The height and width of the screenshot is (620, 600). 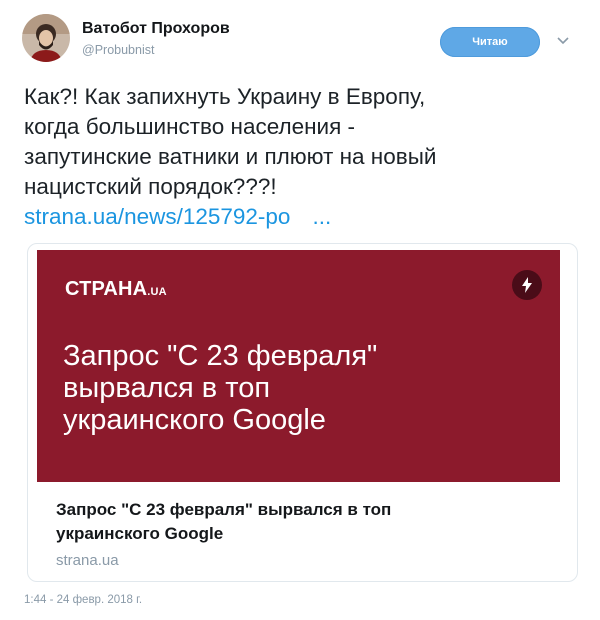 What do you see at coordinates (230, 156) in the screenshot?
I see `tweet-text-line: запутинские ватники и плюют на новый` at bounding box center [230, 156].